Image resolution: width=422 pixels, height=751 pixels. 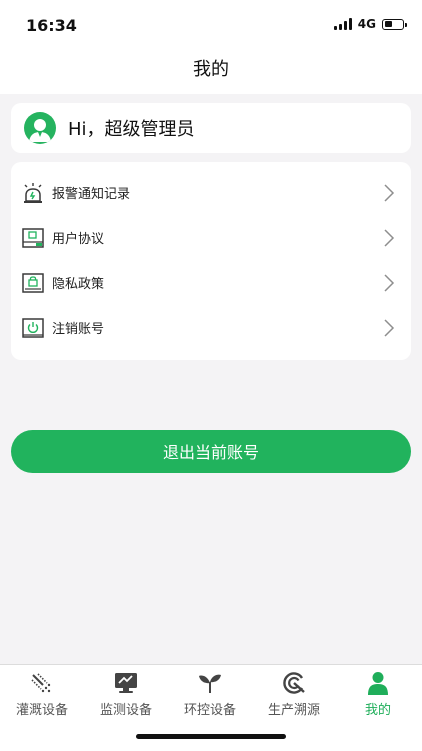 I want to click on menu-item-delete-account: 注销账号, so click(x=211, y=327).